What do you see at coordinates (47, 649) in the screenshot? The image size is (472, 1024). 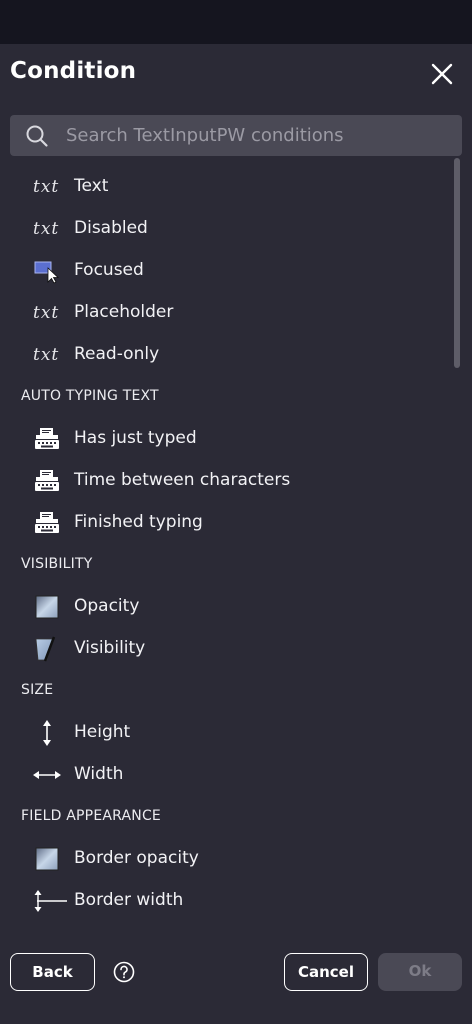 I see `visibility-icon` at bounding box center [47, 649].